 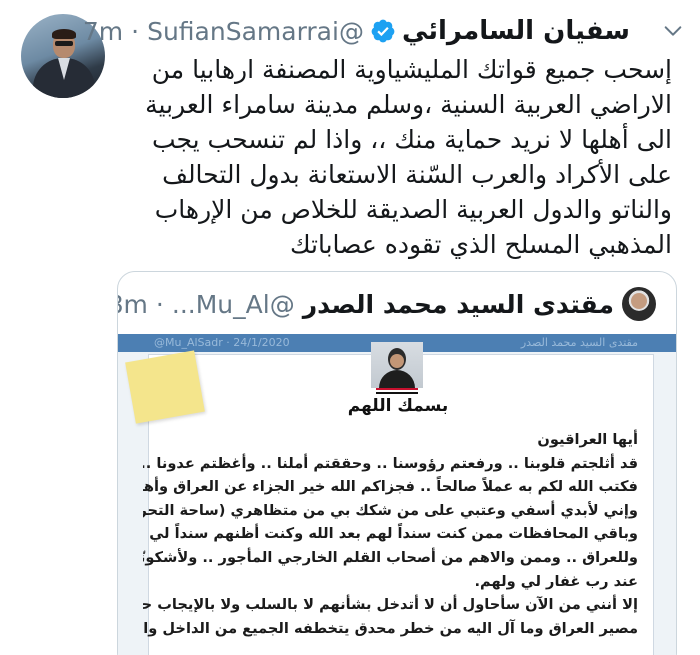 What do you see at coordinates (222, 342) in the screenshot?
I see `image-banner-left-text: @Mu_AlSadr · 24/1/2020` at bounding box center [222, 342].